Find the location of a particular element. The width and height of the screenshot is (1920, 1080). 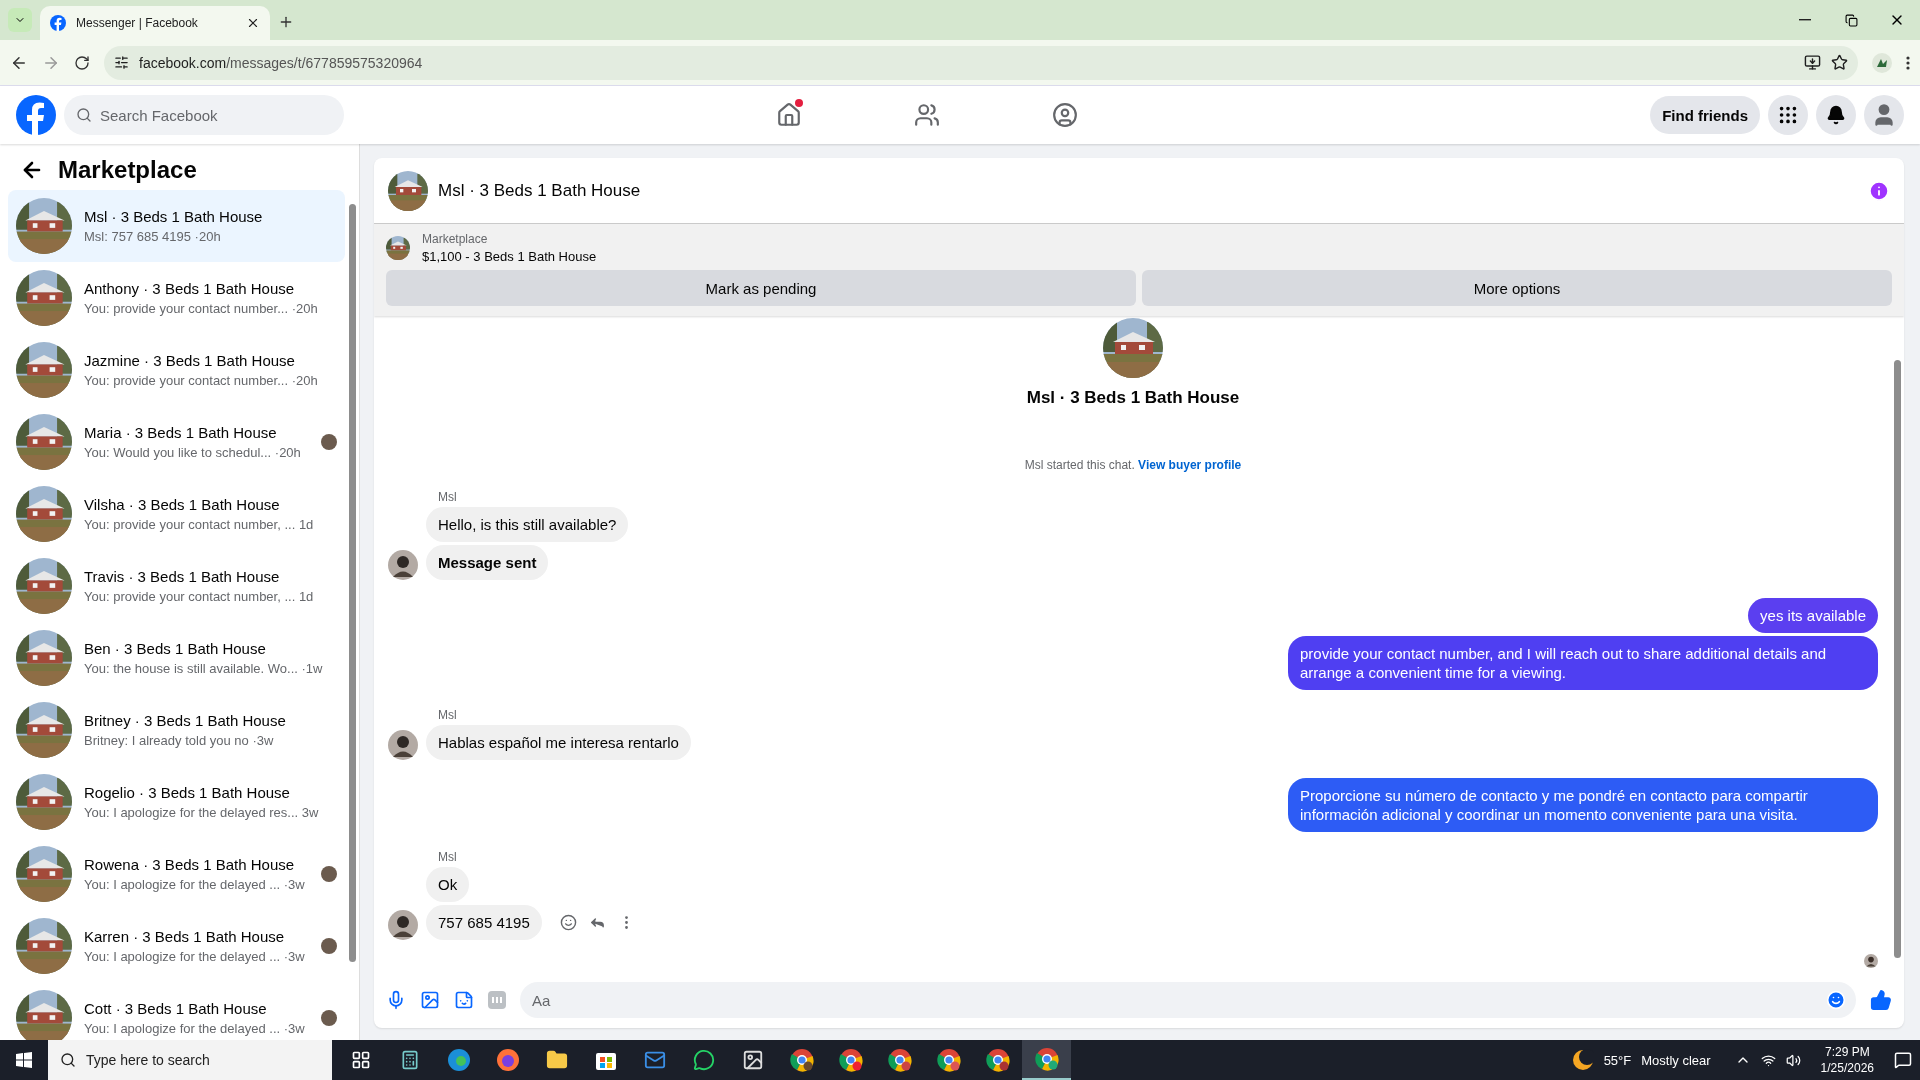

facebook-icon is located at coordinates (58, 23).